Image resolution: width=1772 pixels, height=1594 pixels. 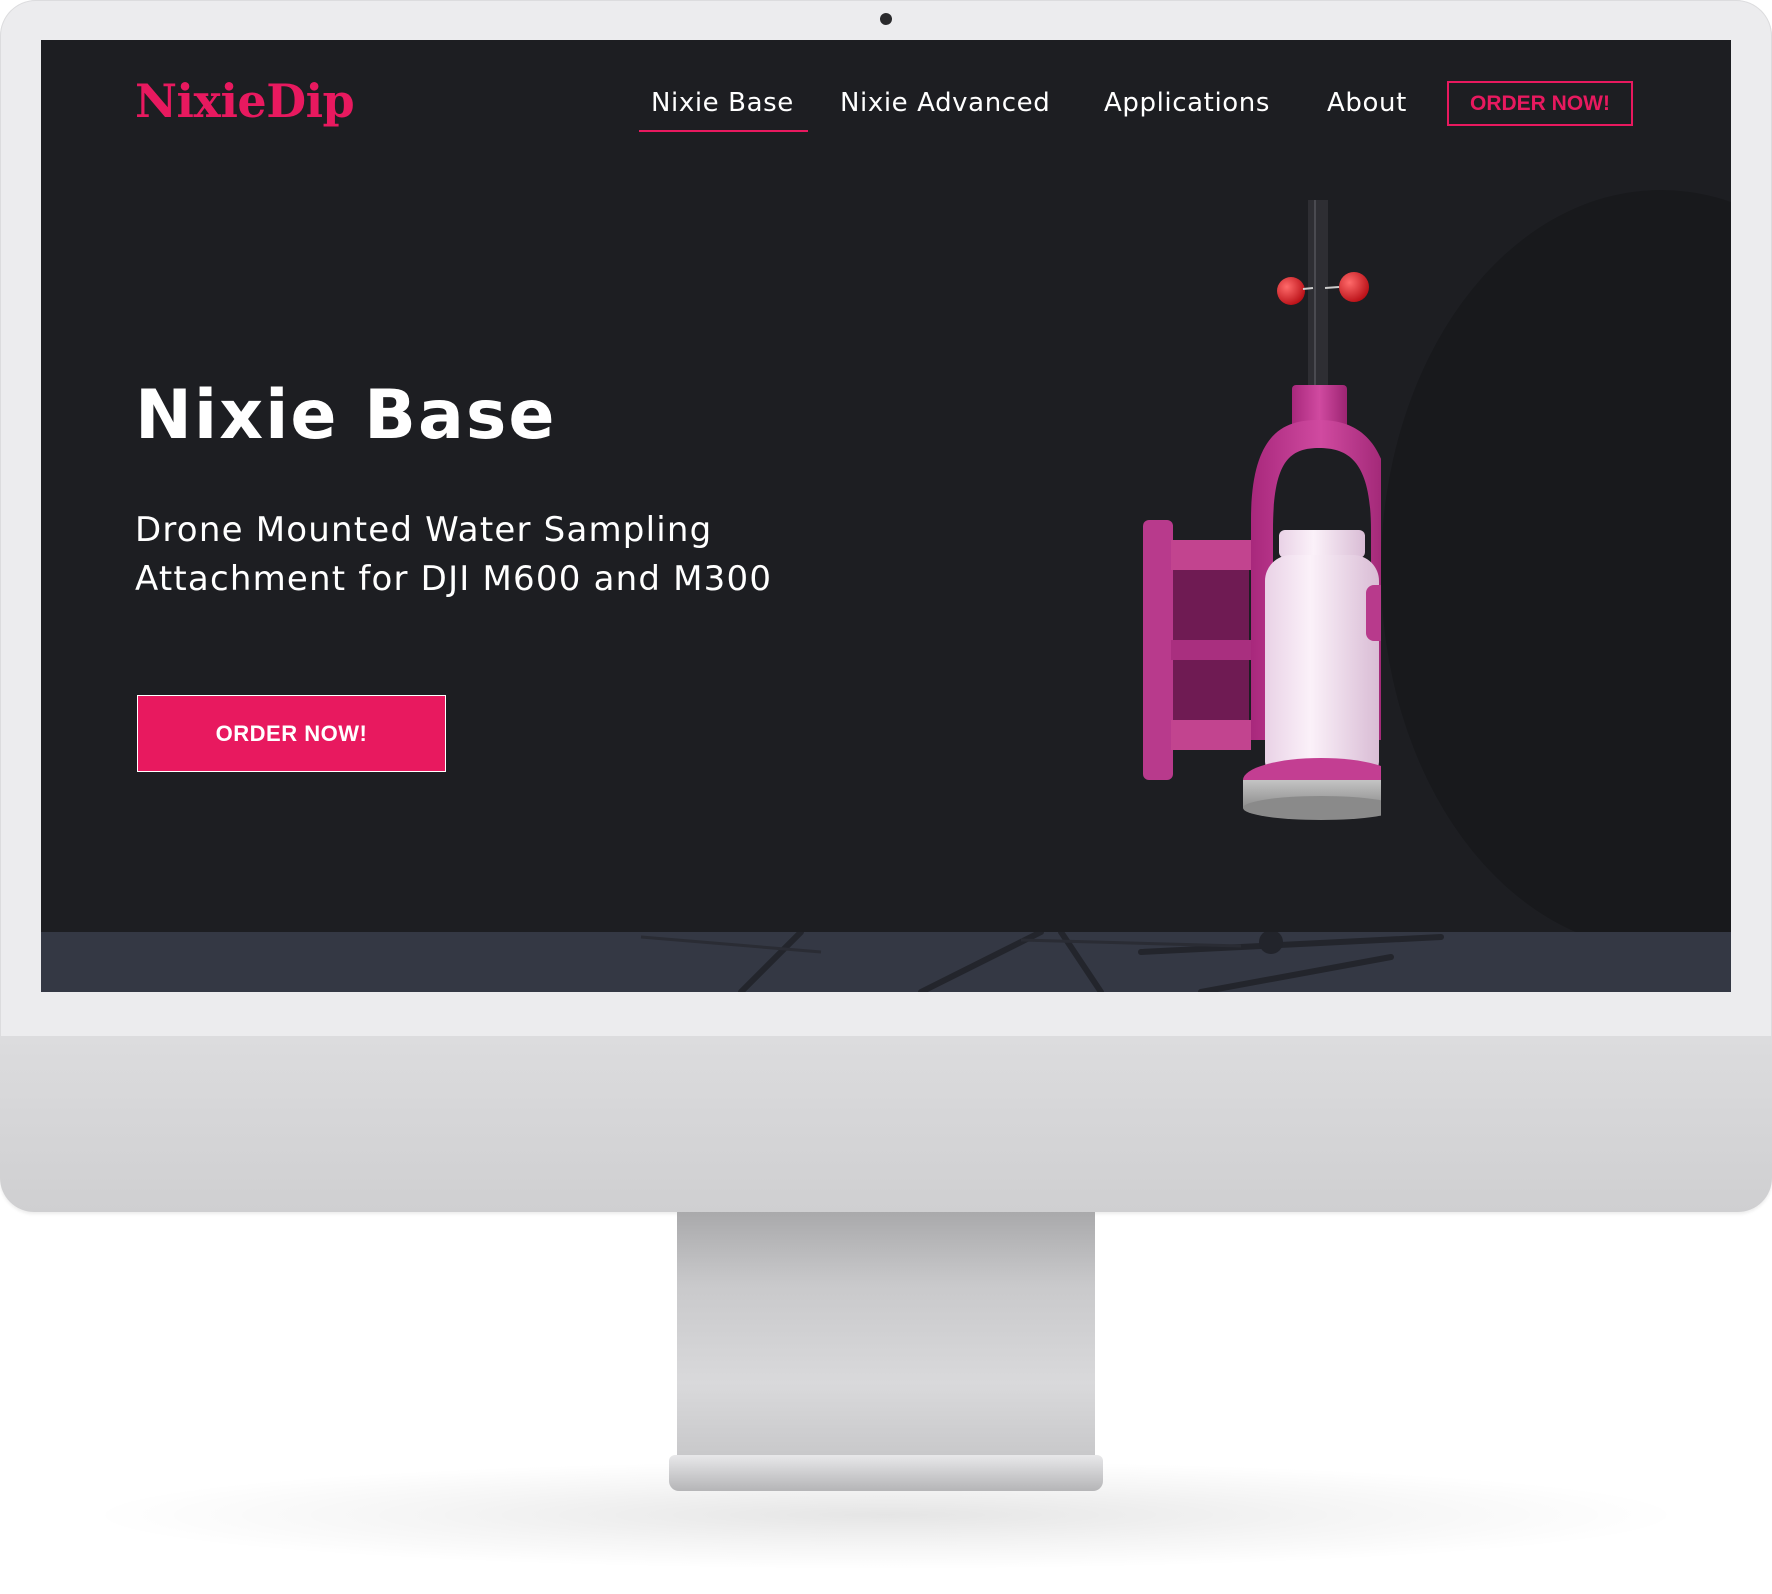 What do you see at coordinates (886, 1473) in the screenshot?
I see `monitor-stand-foot` at bounding box center [886, 1473].